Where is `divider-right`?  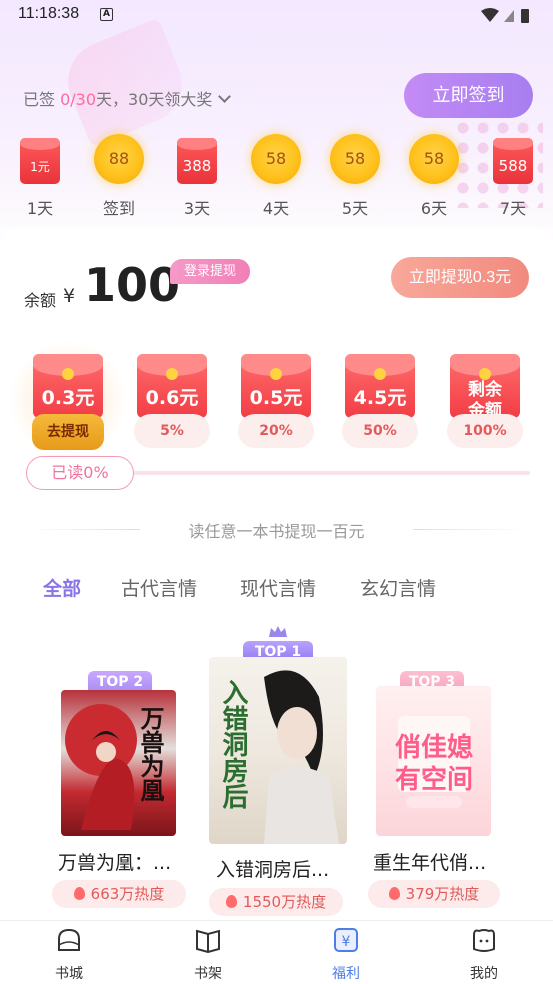
divider-right is located at coordinates (469, 529).